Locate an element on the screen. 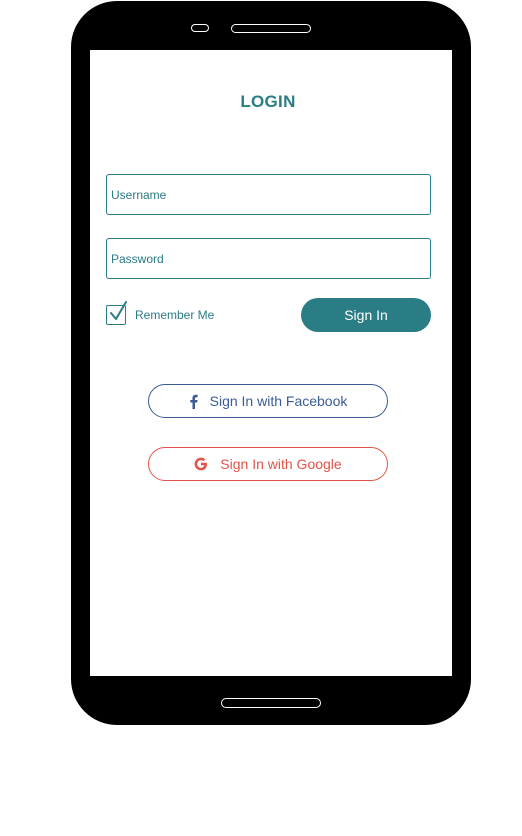 This screenshot has width=522, height=836. earpiece-speaker is located at coordinates (271, 28).